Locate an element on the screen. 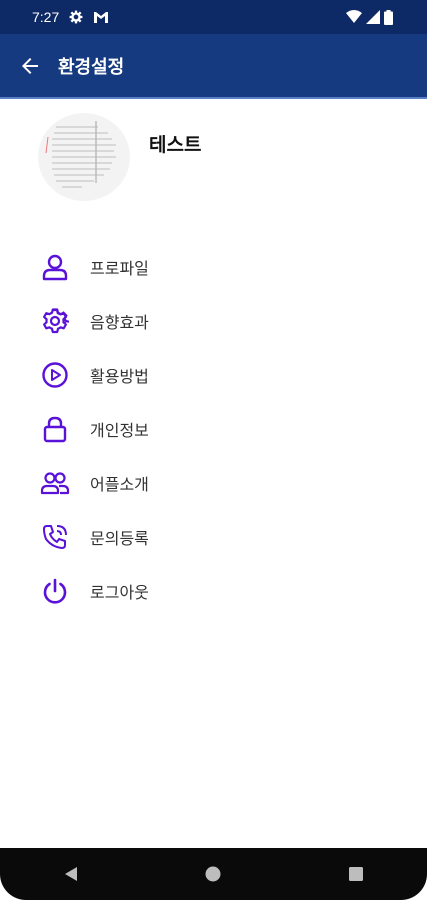  lock-icon is located at coordinates (55, 429).